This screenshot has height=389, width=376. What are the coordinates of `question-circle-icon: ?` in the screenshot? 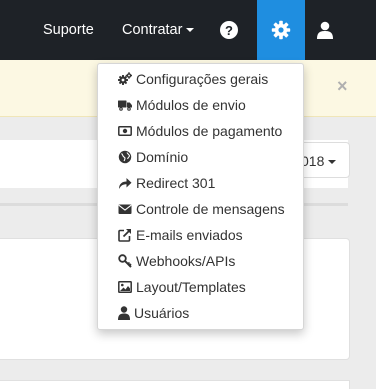 It's located at (229, 30).